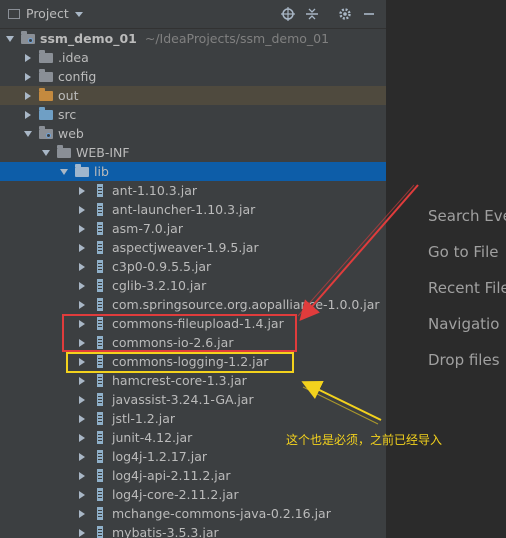 The image size is (506, 538). What do you see at coordinates (68, 95) in the screenshot?
I see `tree-item-label: out` at bounding box center [68, 95].